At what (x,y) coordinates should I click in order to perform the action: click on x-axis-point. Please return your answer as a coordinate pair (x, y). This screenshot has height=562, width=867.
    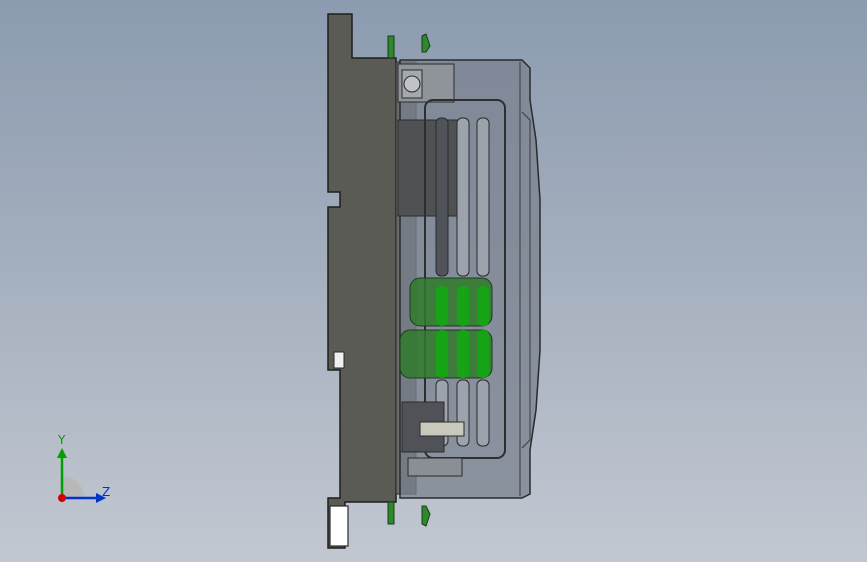
    Looking at the image, I should click on (62, 498).